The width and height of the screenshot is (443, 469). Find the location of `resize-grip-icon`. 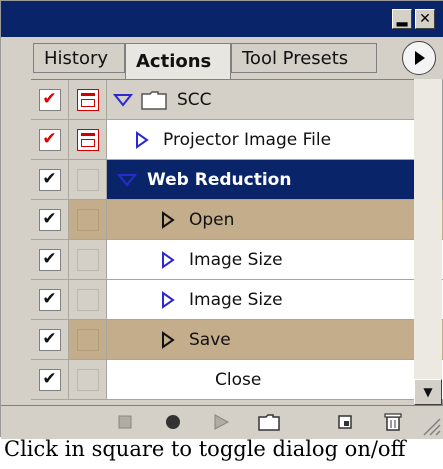

resize-grip-icon is located at coordinates (430, 425).